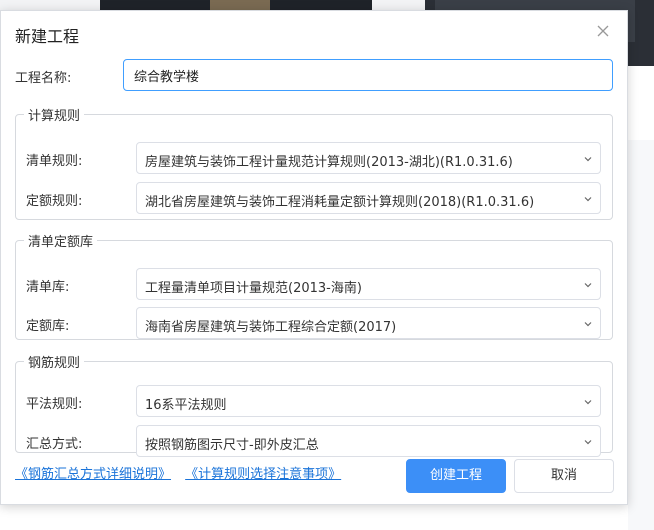  I want to click on bill-rule-select: 房屋建筑与装饰工程计量规范计算规则(2013-湖北)(R1.0.31.6), so click(368, 158).